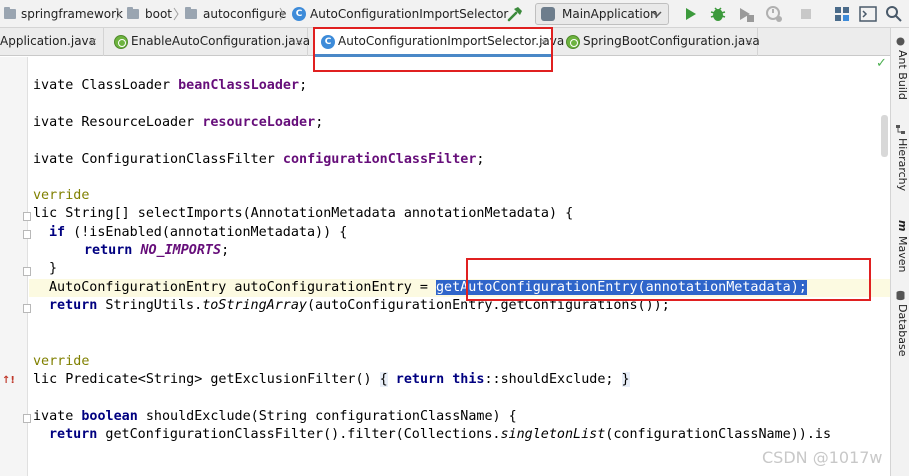 Image resolution: width=909 pixels, height=476 pixels. I want to click on code-line: if (!isEnabled(annotationMetadata)) {, so click(198, 232).